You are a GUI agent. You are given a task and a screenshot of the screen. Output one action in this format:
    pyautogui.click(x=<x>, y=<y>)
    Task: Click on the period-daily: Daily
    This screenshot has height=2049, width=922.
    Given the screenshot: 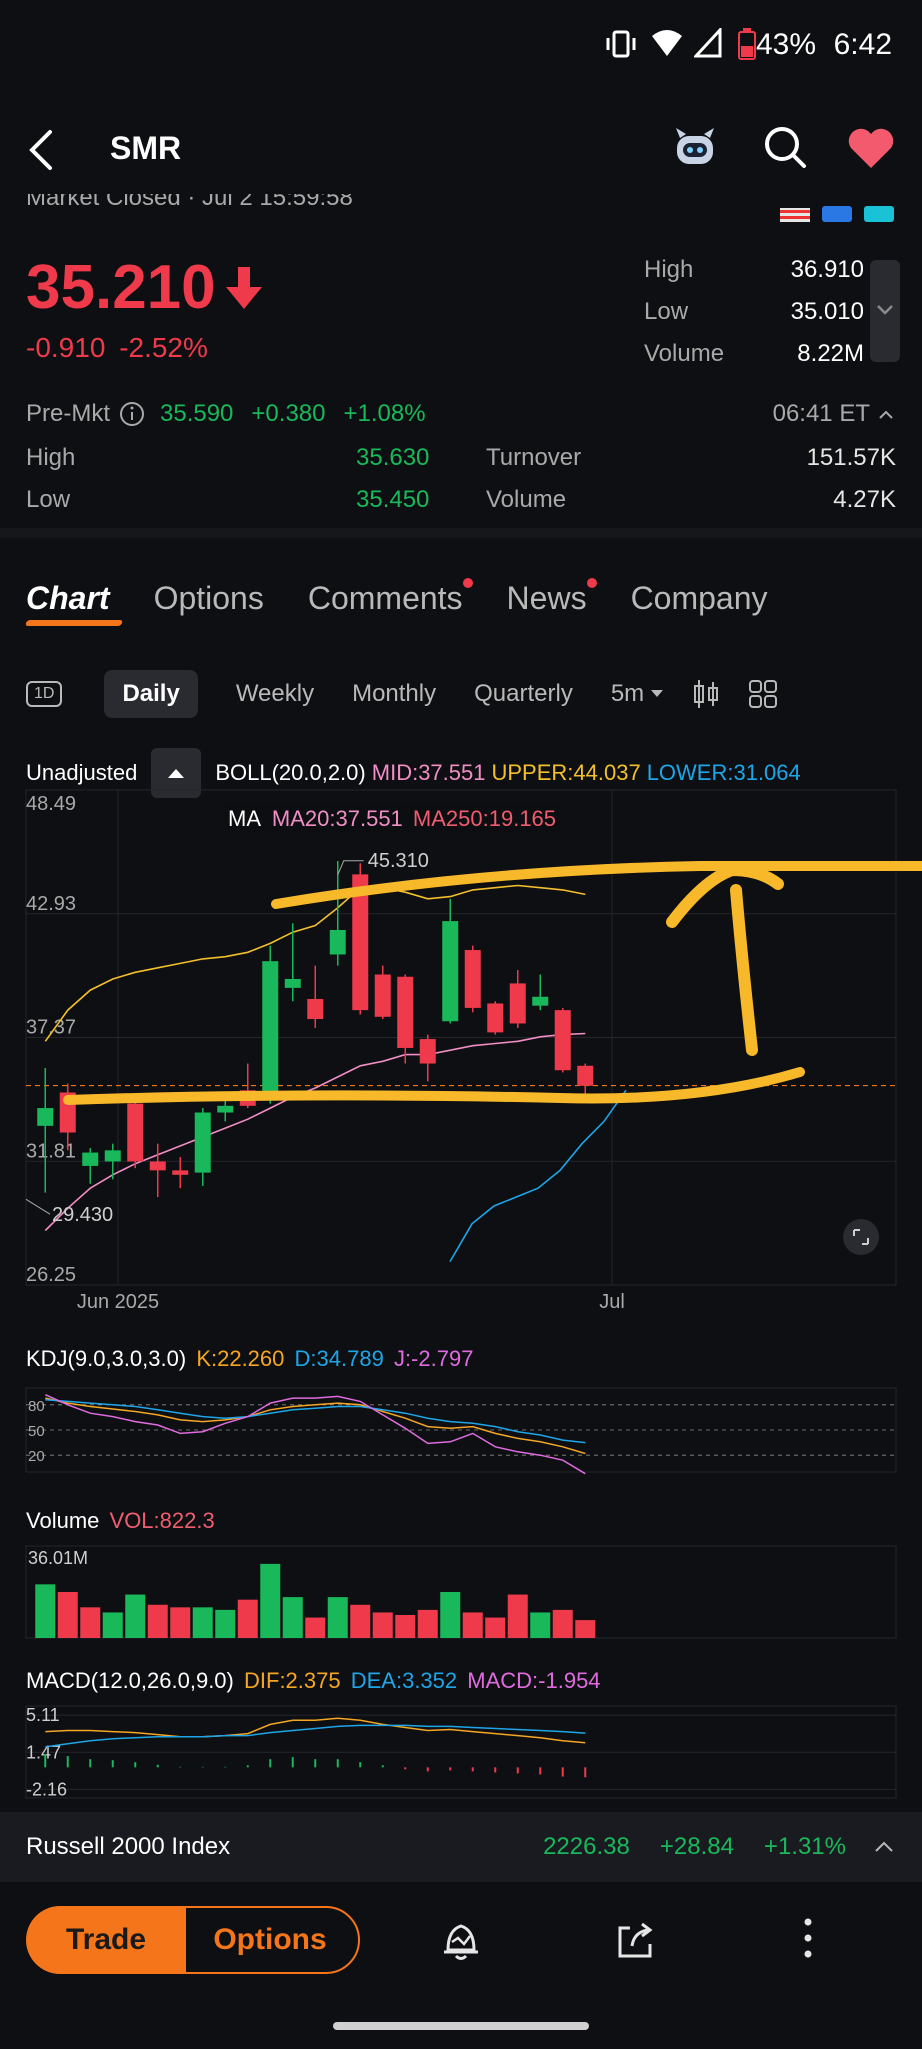 What is the action you would take?
    pyautogui.click(x=151, y=694)
    